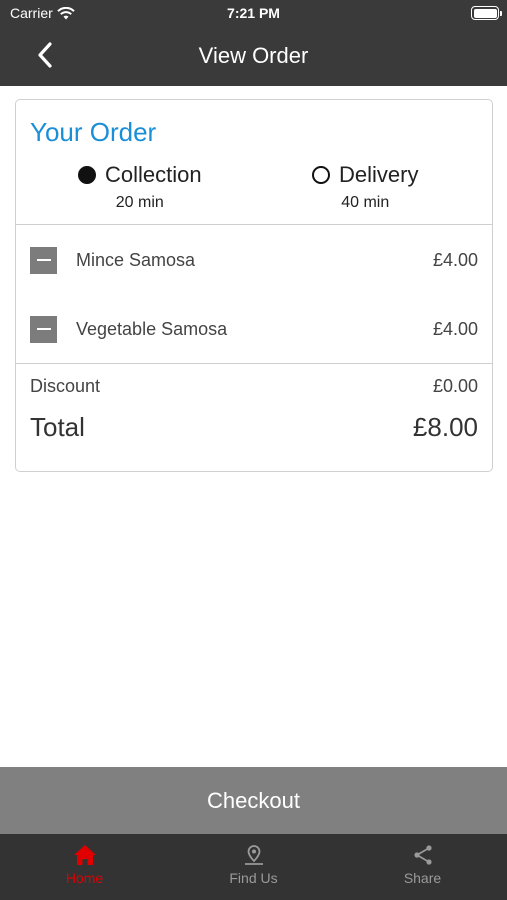 The image size is (507, 900). I want to click on collection-option: Collection 20 min, so click(140, 187).